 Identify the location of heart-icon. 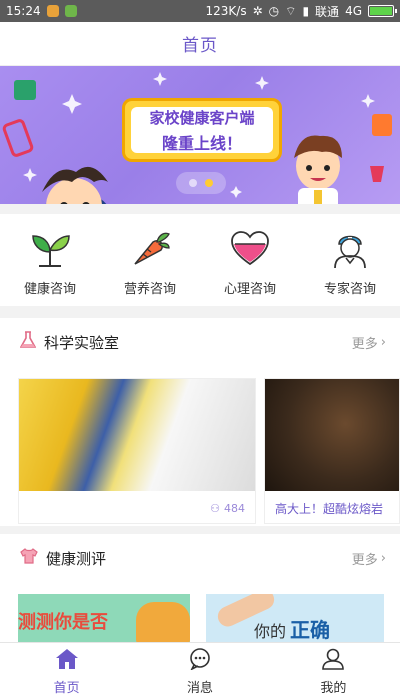
(250, 249).